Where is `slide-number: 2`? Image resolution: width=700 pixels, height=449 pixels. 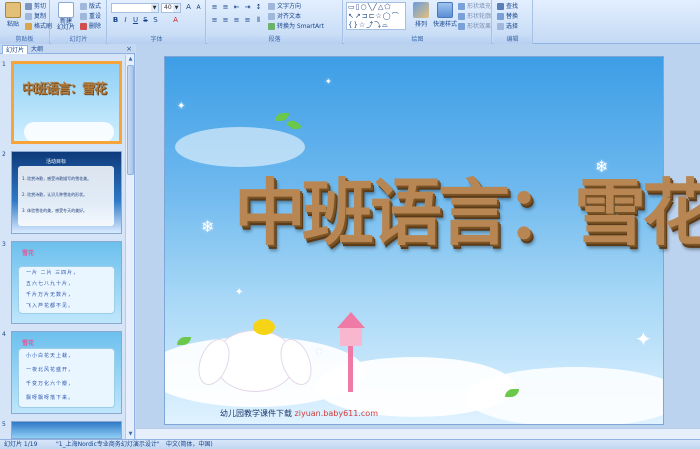 slide-number: 2 is located at coordinates (4, 154).